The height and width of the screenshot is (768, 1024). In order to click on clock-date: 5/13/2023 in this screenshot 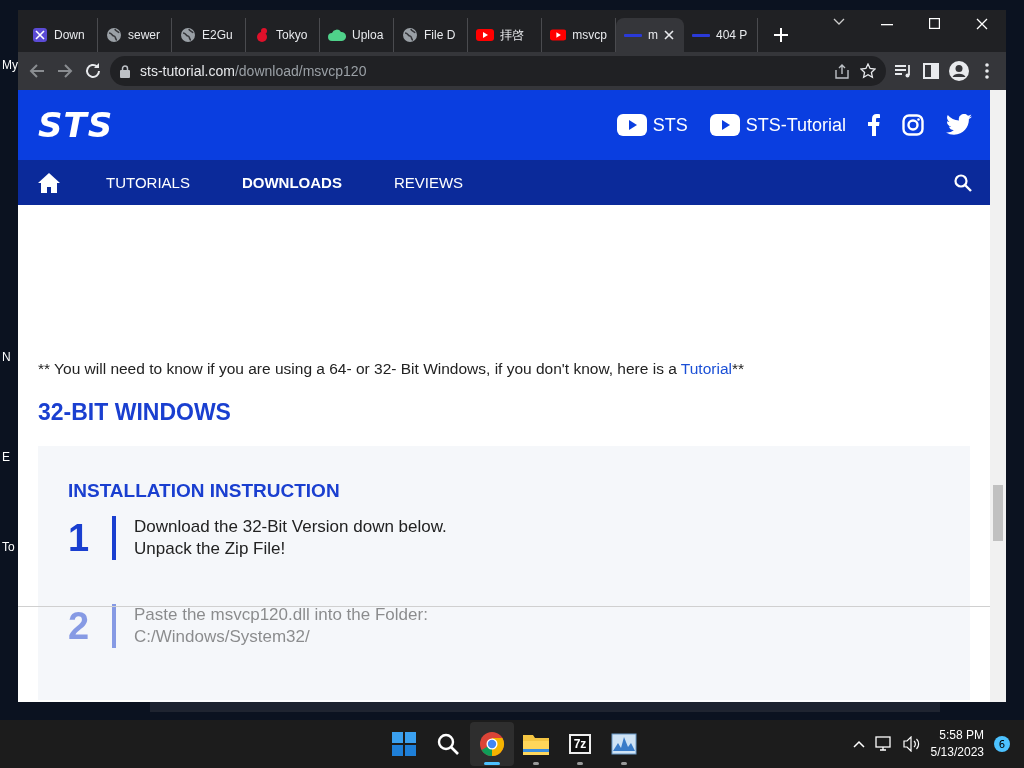, I will do `click(957, 752)`.